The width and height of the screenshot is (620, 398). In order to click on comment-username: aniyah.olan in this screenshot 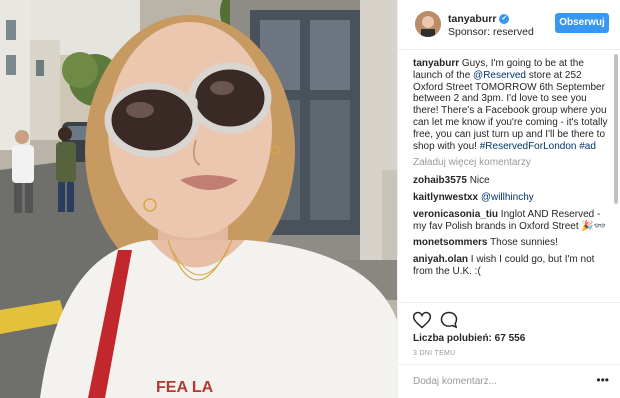, I will do `click(440, 259)`.